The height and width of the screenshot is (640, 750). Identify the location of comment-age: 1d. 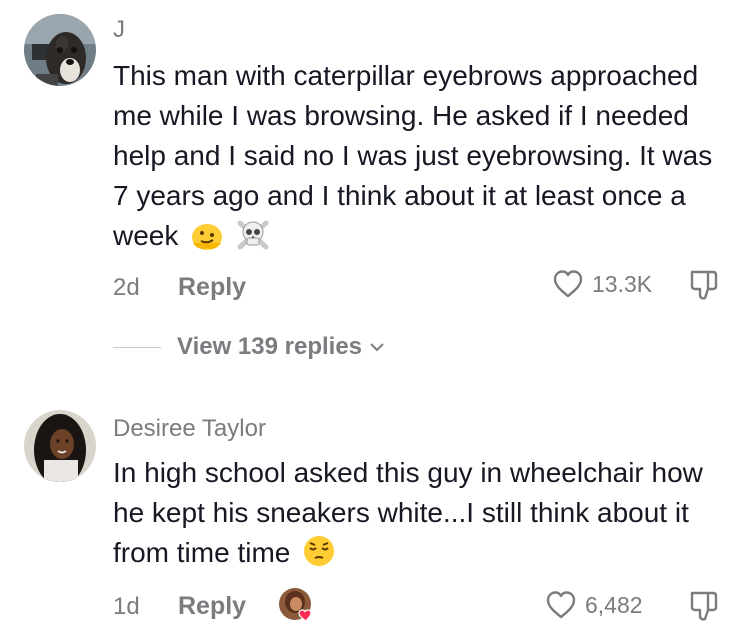
(126, 606).